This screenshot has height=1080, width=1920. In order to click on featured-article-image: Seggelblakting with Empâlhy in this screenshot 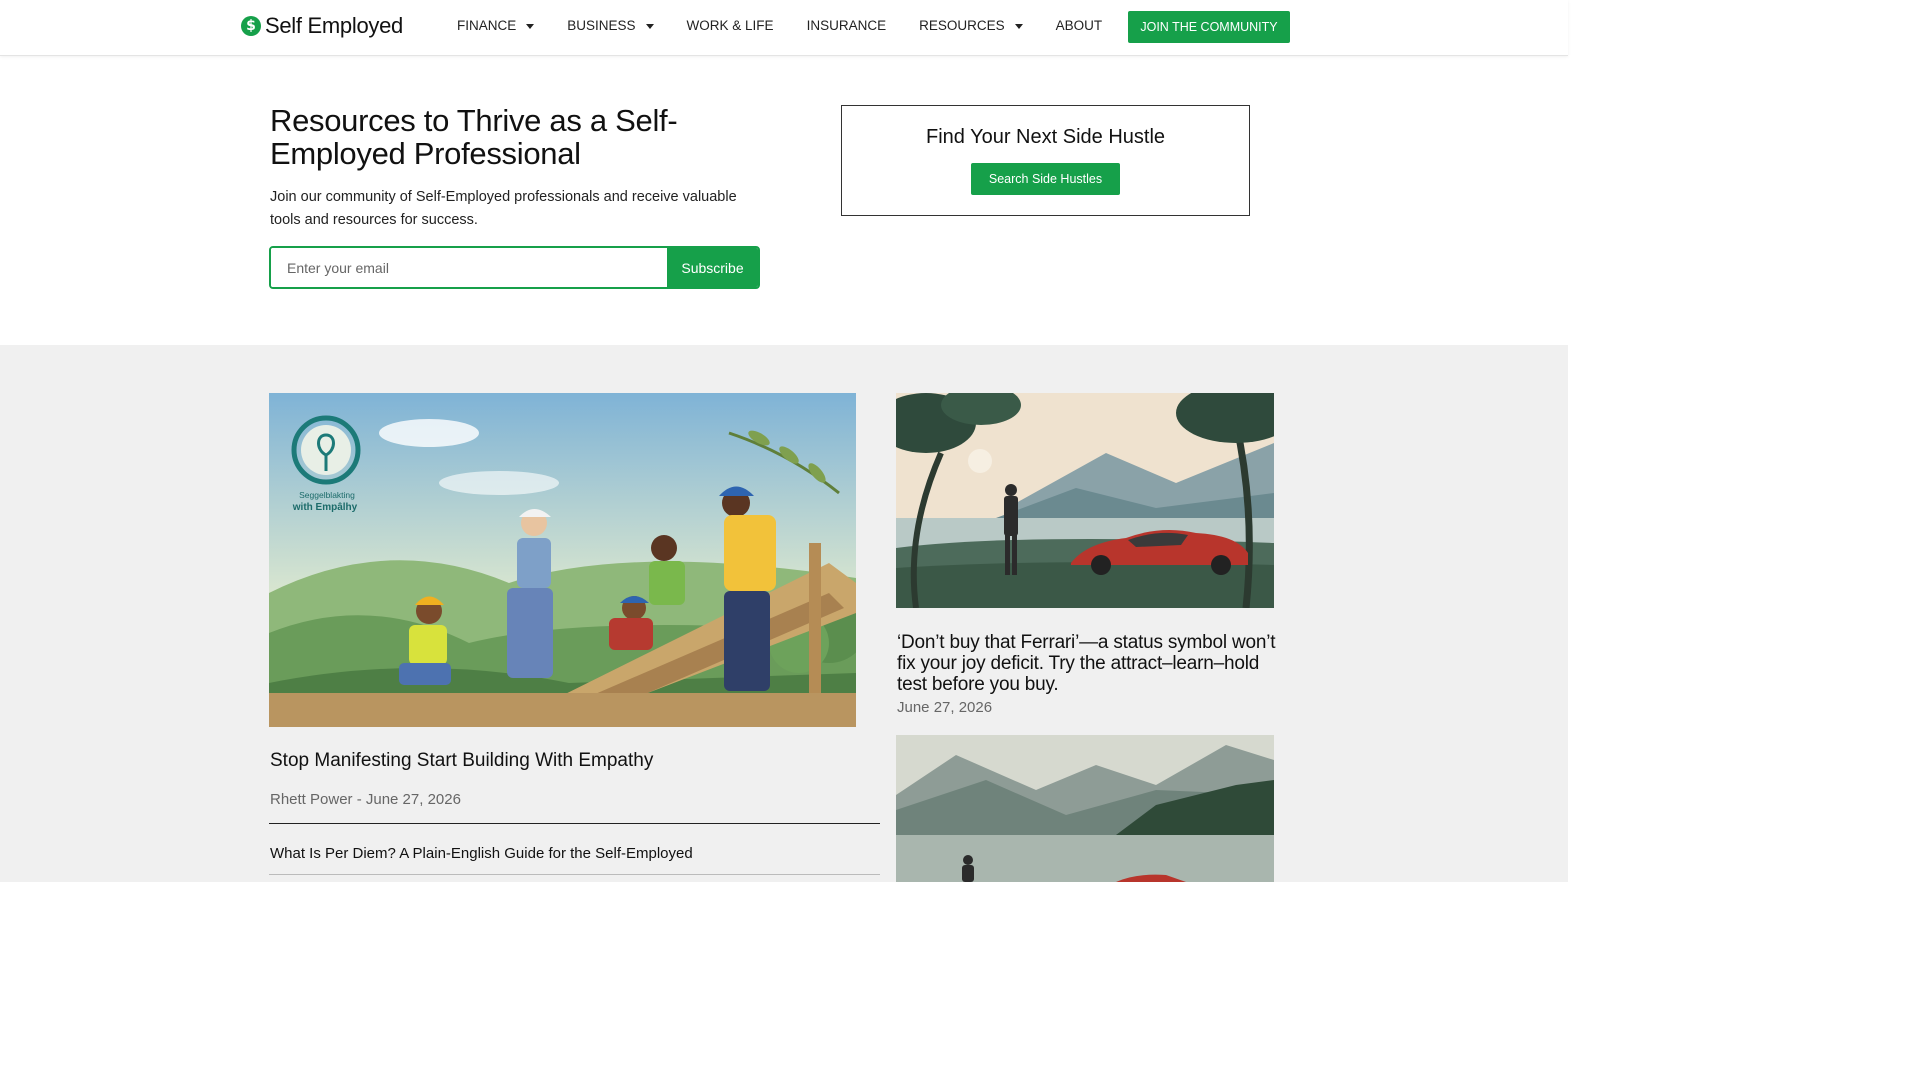, I will do `click(562, 560)`.